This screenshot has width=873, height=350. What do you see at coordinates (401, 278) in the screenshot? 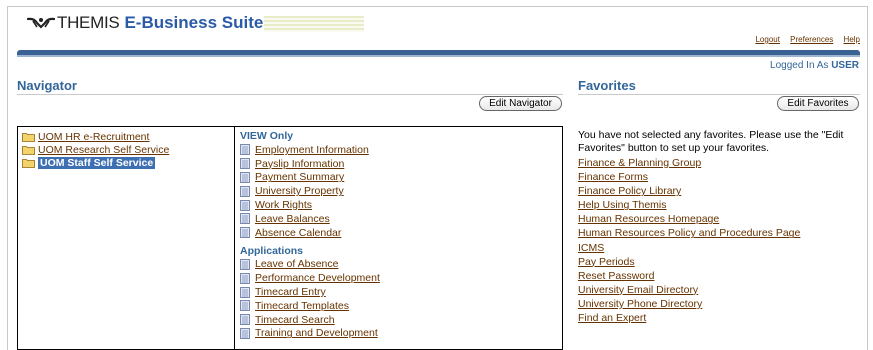
I see `function-item: Performance Development` at bounding box center [401, 278].